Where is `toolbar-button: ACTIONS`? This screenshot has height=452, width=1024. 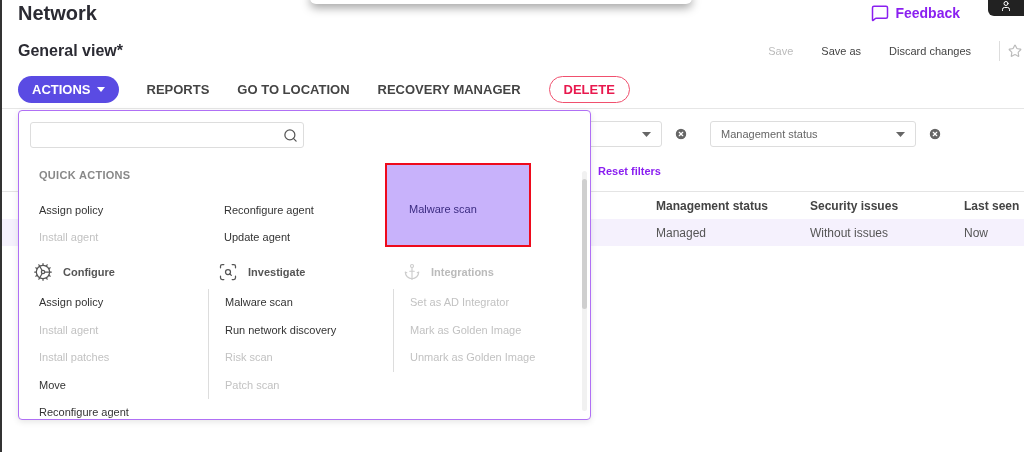
toolbar-button: ACTIONS is located at coordinates (68, 89).